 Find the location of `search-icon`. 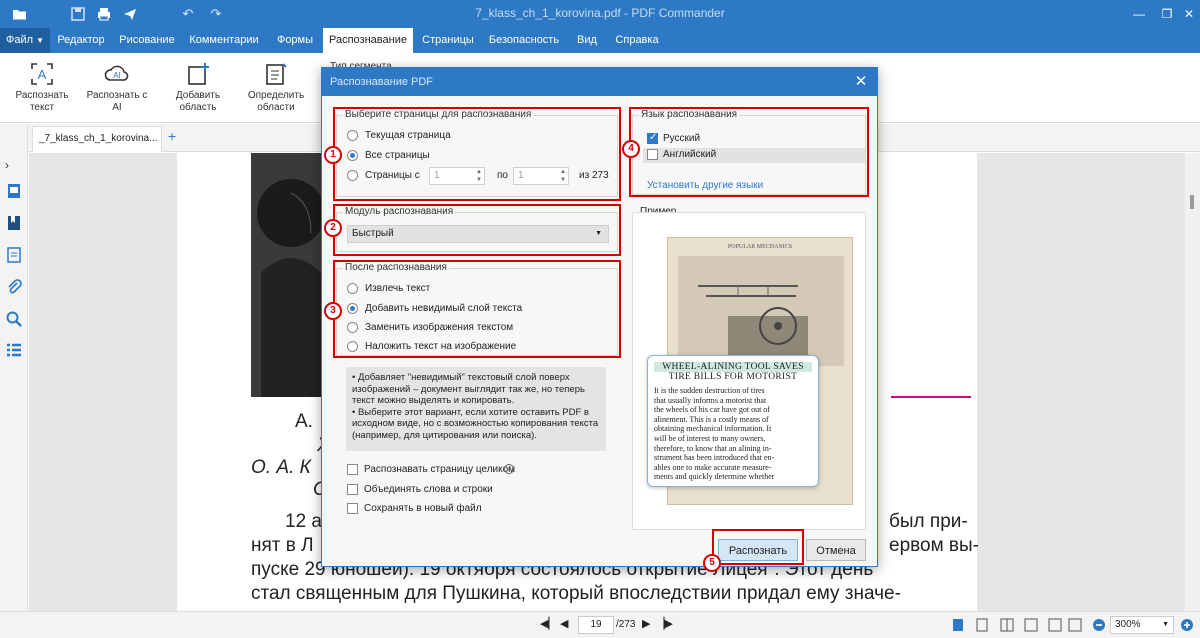

search-icon is located at coordinates (14, 319).